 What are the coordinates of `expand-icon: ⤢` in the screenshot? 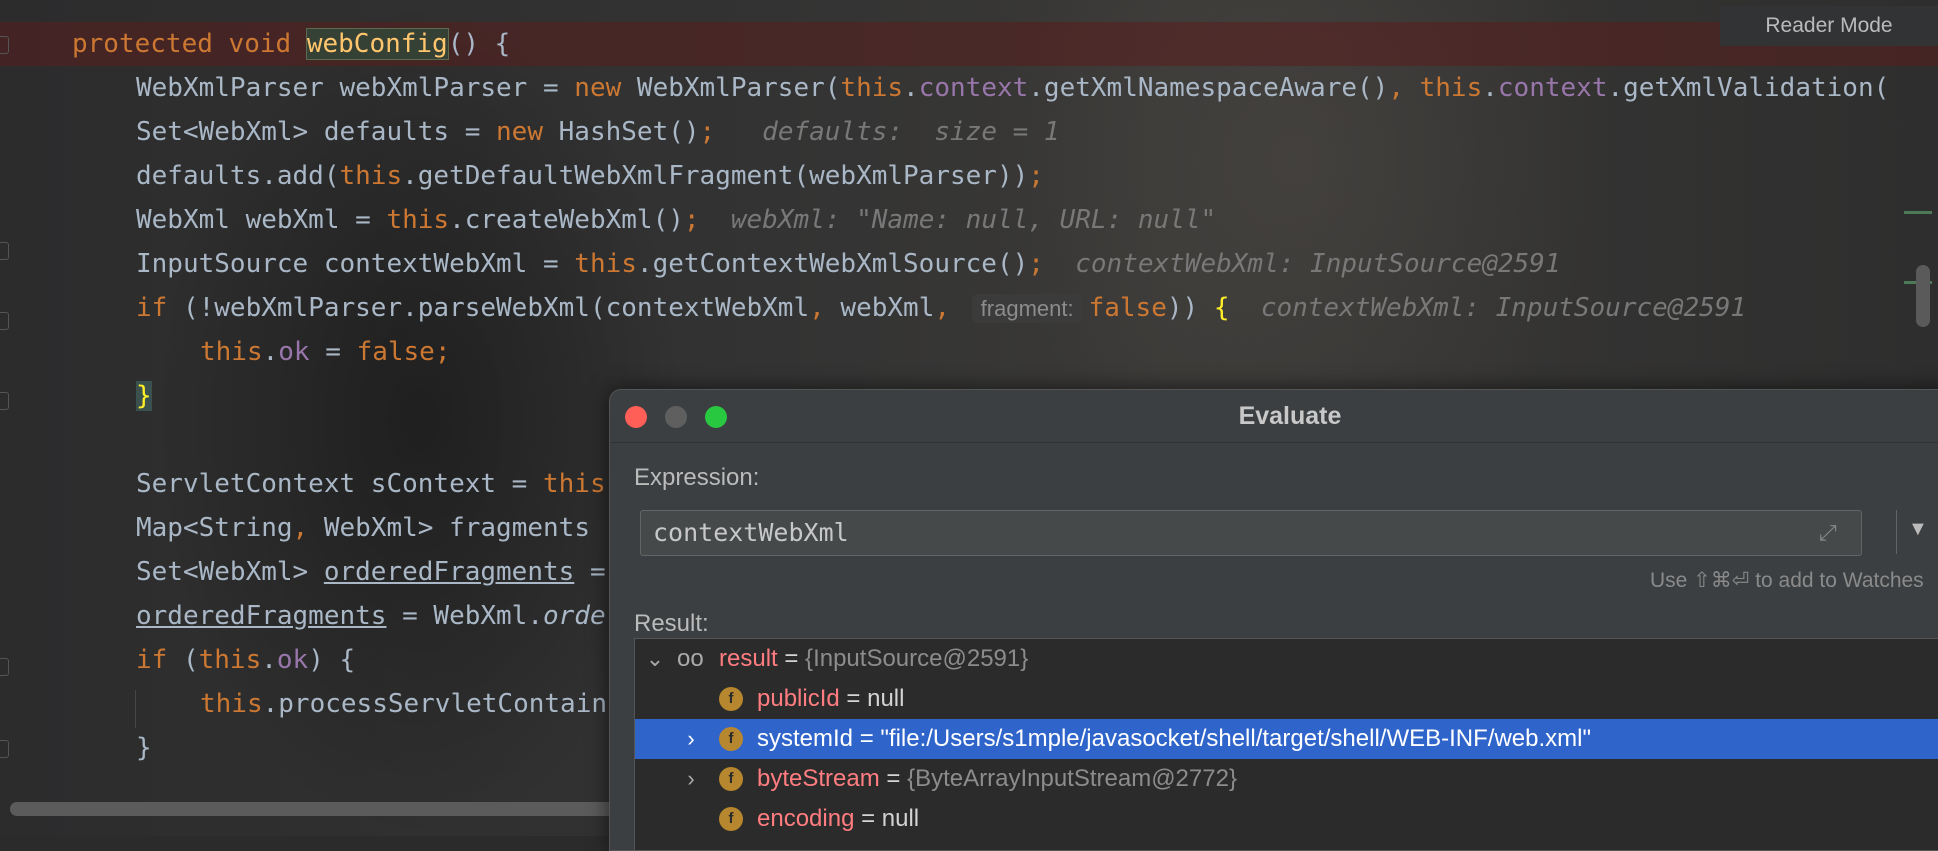 It's located at (1831, 533).